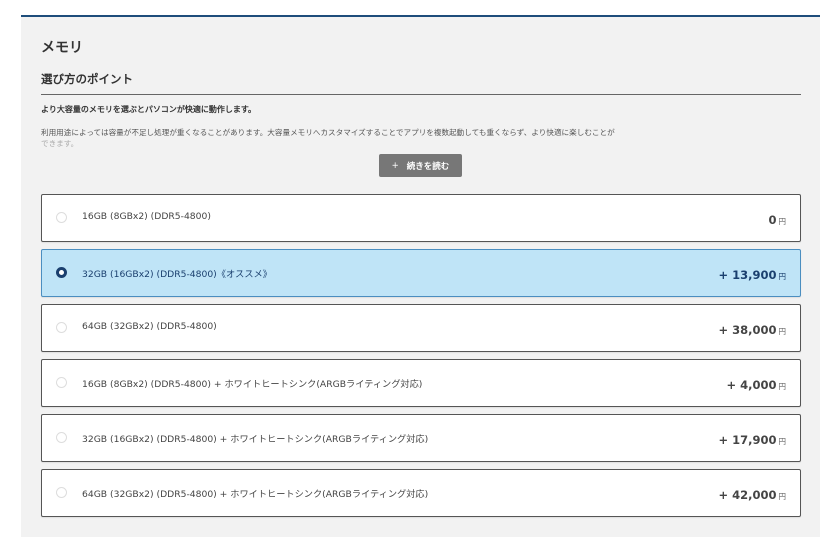  What do you see at coordinates (752, 330) in the screenshot?
I see `option-price: + 38,000 円` at bounding box center [752, 330].